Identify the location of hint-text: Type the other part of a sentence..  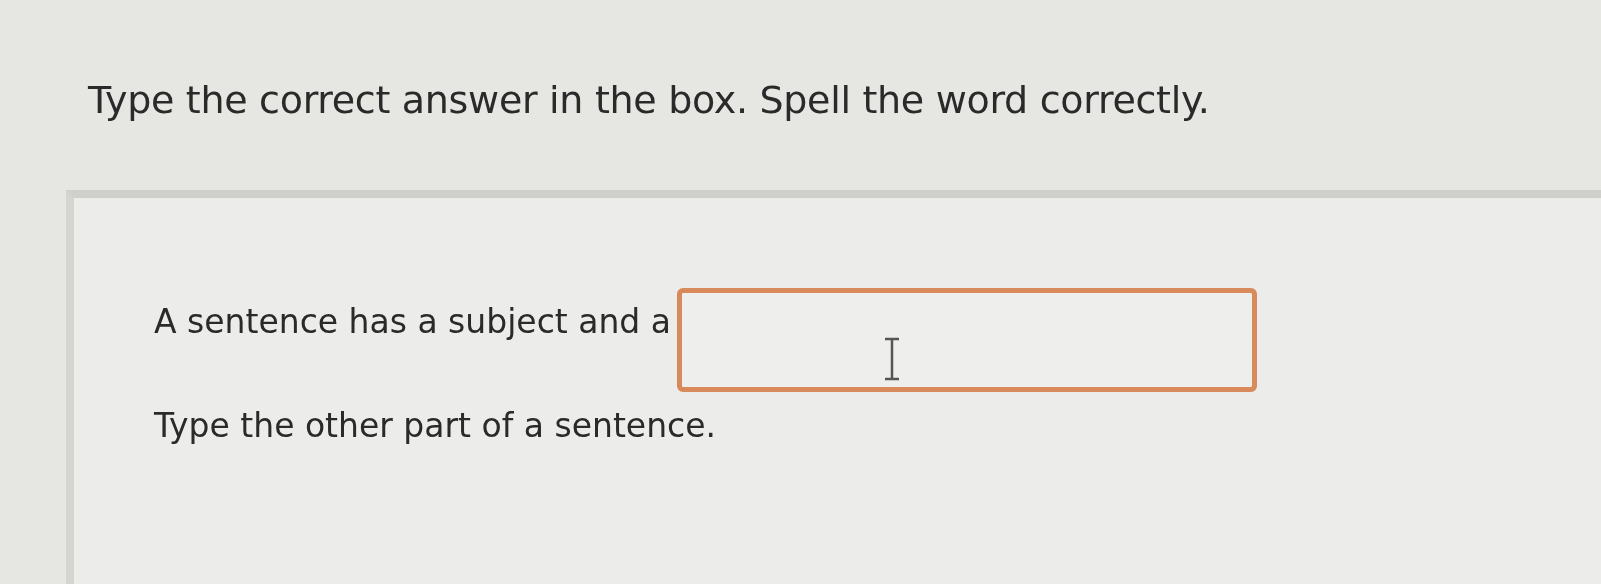
(435, 425).